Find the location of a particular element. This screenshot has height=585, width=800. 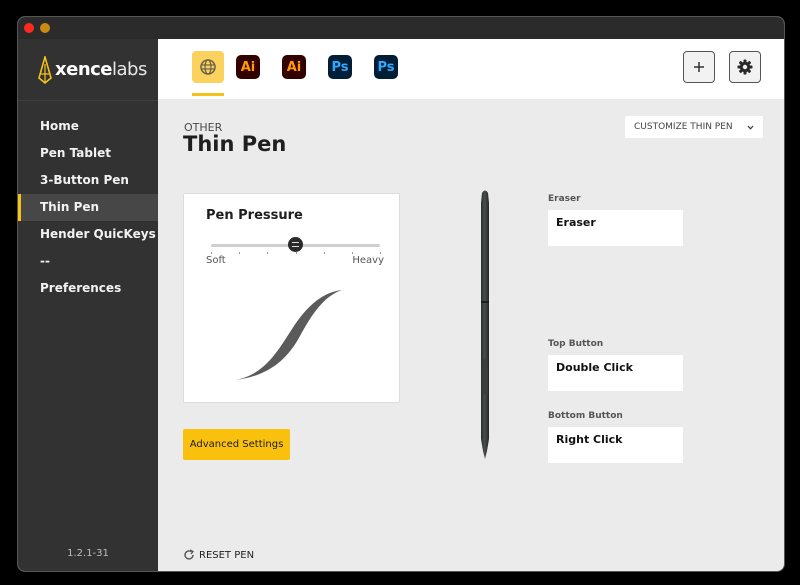

thin-pen-illustration is located at coordinates (485, 324).